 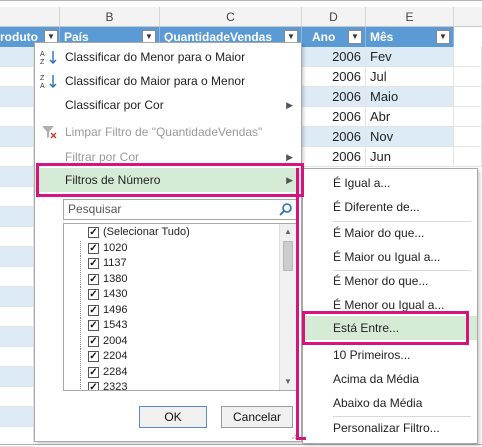 What do you see at coordinates (19, 37) in the screenshot?
I see `header-produto-label: roduto` at bounding box center [19, 37].